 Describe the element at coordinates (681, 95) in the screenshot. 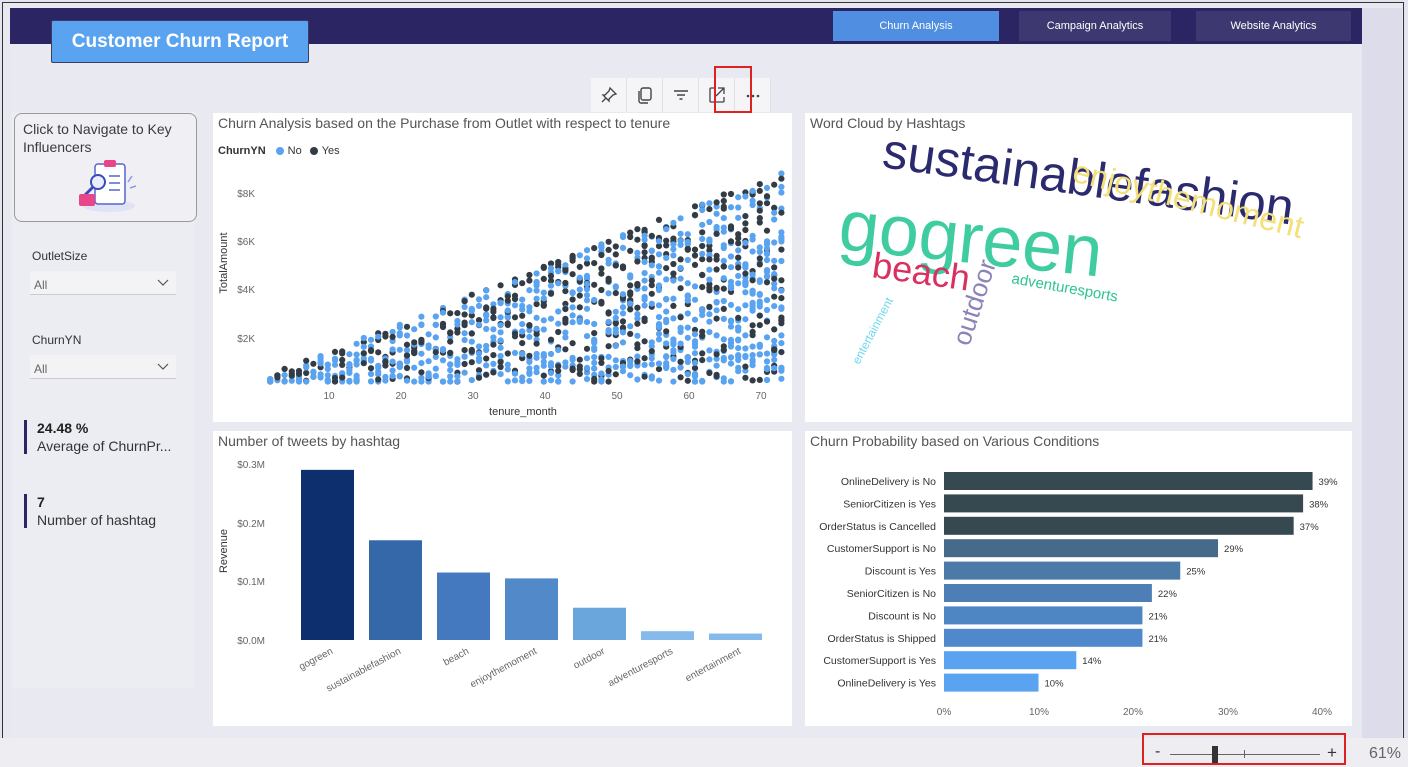

I see `filter-button` at that location.